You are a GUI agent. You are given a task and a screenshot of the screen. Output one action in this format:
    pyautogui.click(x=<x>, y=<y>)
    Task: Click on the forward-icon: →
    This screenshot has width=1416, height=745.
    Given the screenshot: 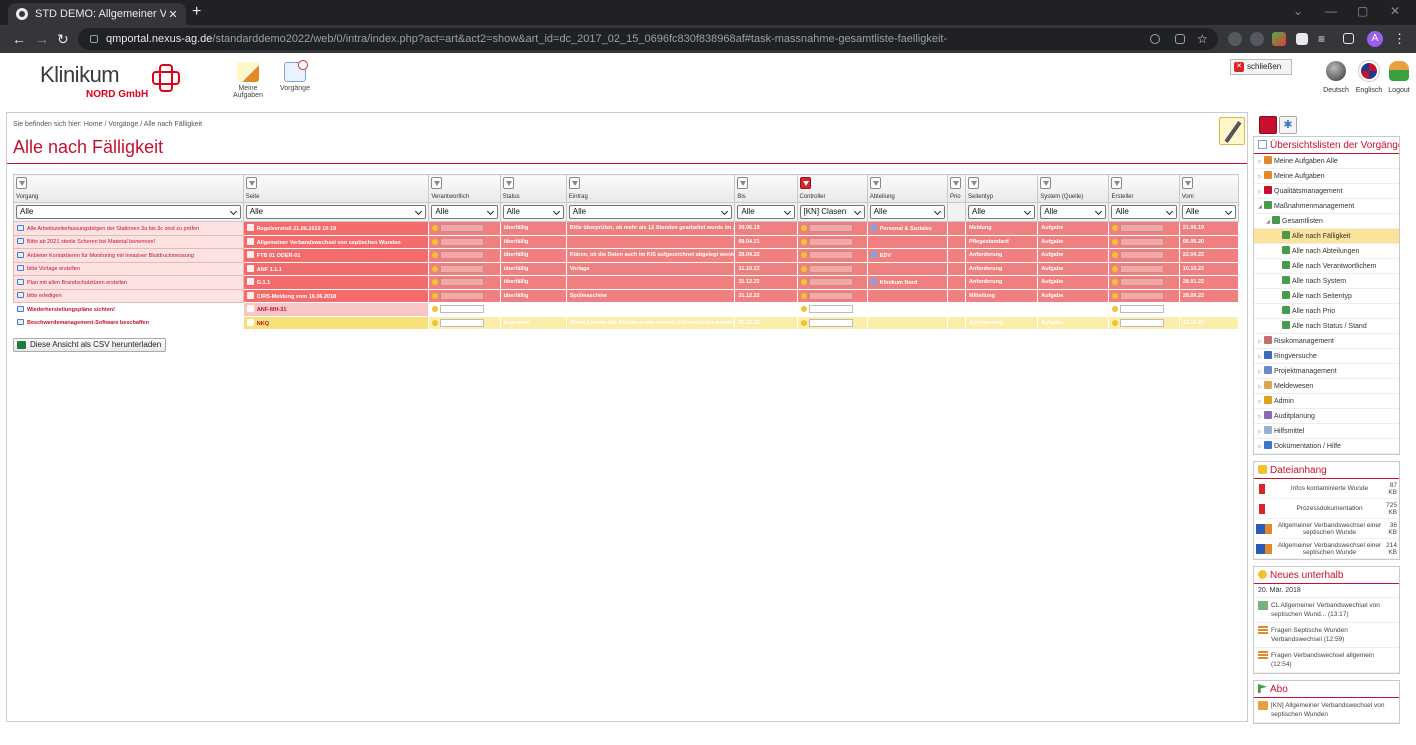 What is the action you would take?
    pyautogui.click(x=42, y=39)
    